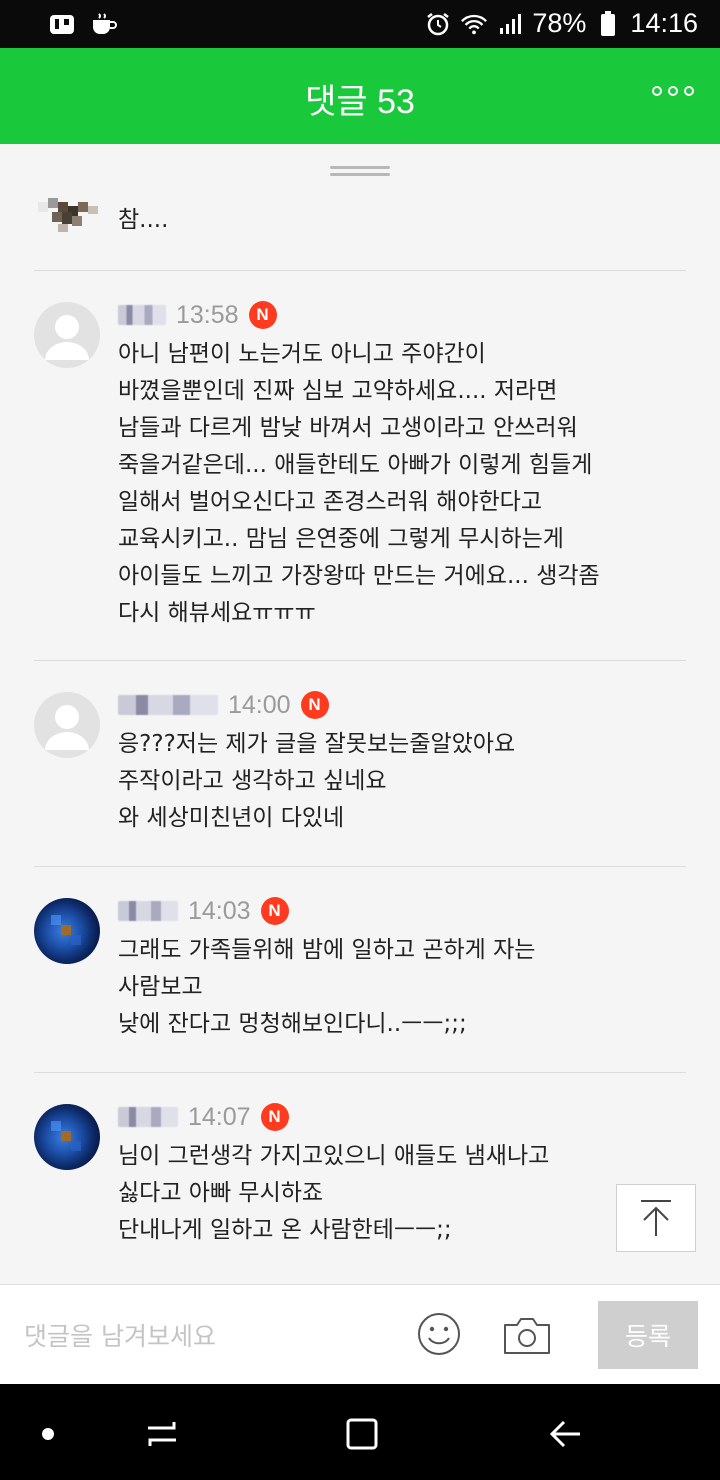 This screenshot has height=1480, width=720. Describe the element at coordinates (648, 1335) in the screenshot. I see `submit-button: 등록` at that location.